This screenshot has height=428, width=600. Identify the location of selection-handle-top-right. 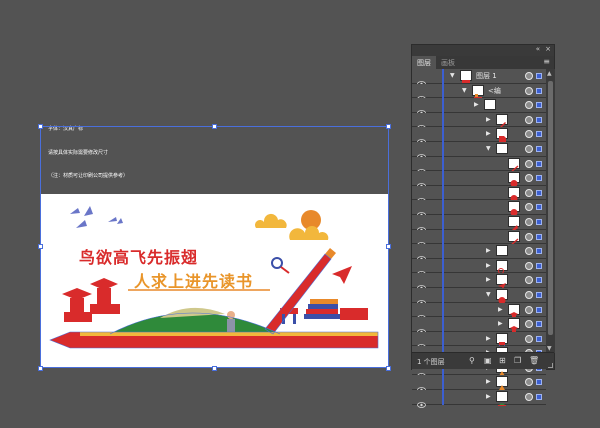
(388, 126).